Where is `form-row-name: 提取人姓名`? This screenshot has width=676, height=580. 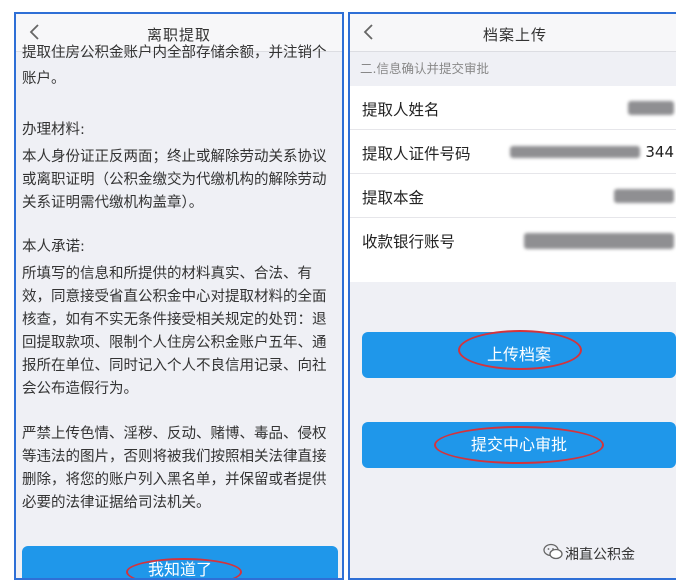
form-row-name: 提取人姓名 is located at coordinates (513, 108).